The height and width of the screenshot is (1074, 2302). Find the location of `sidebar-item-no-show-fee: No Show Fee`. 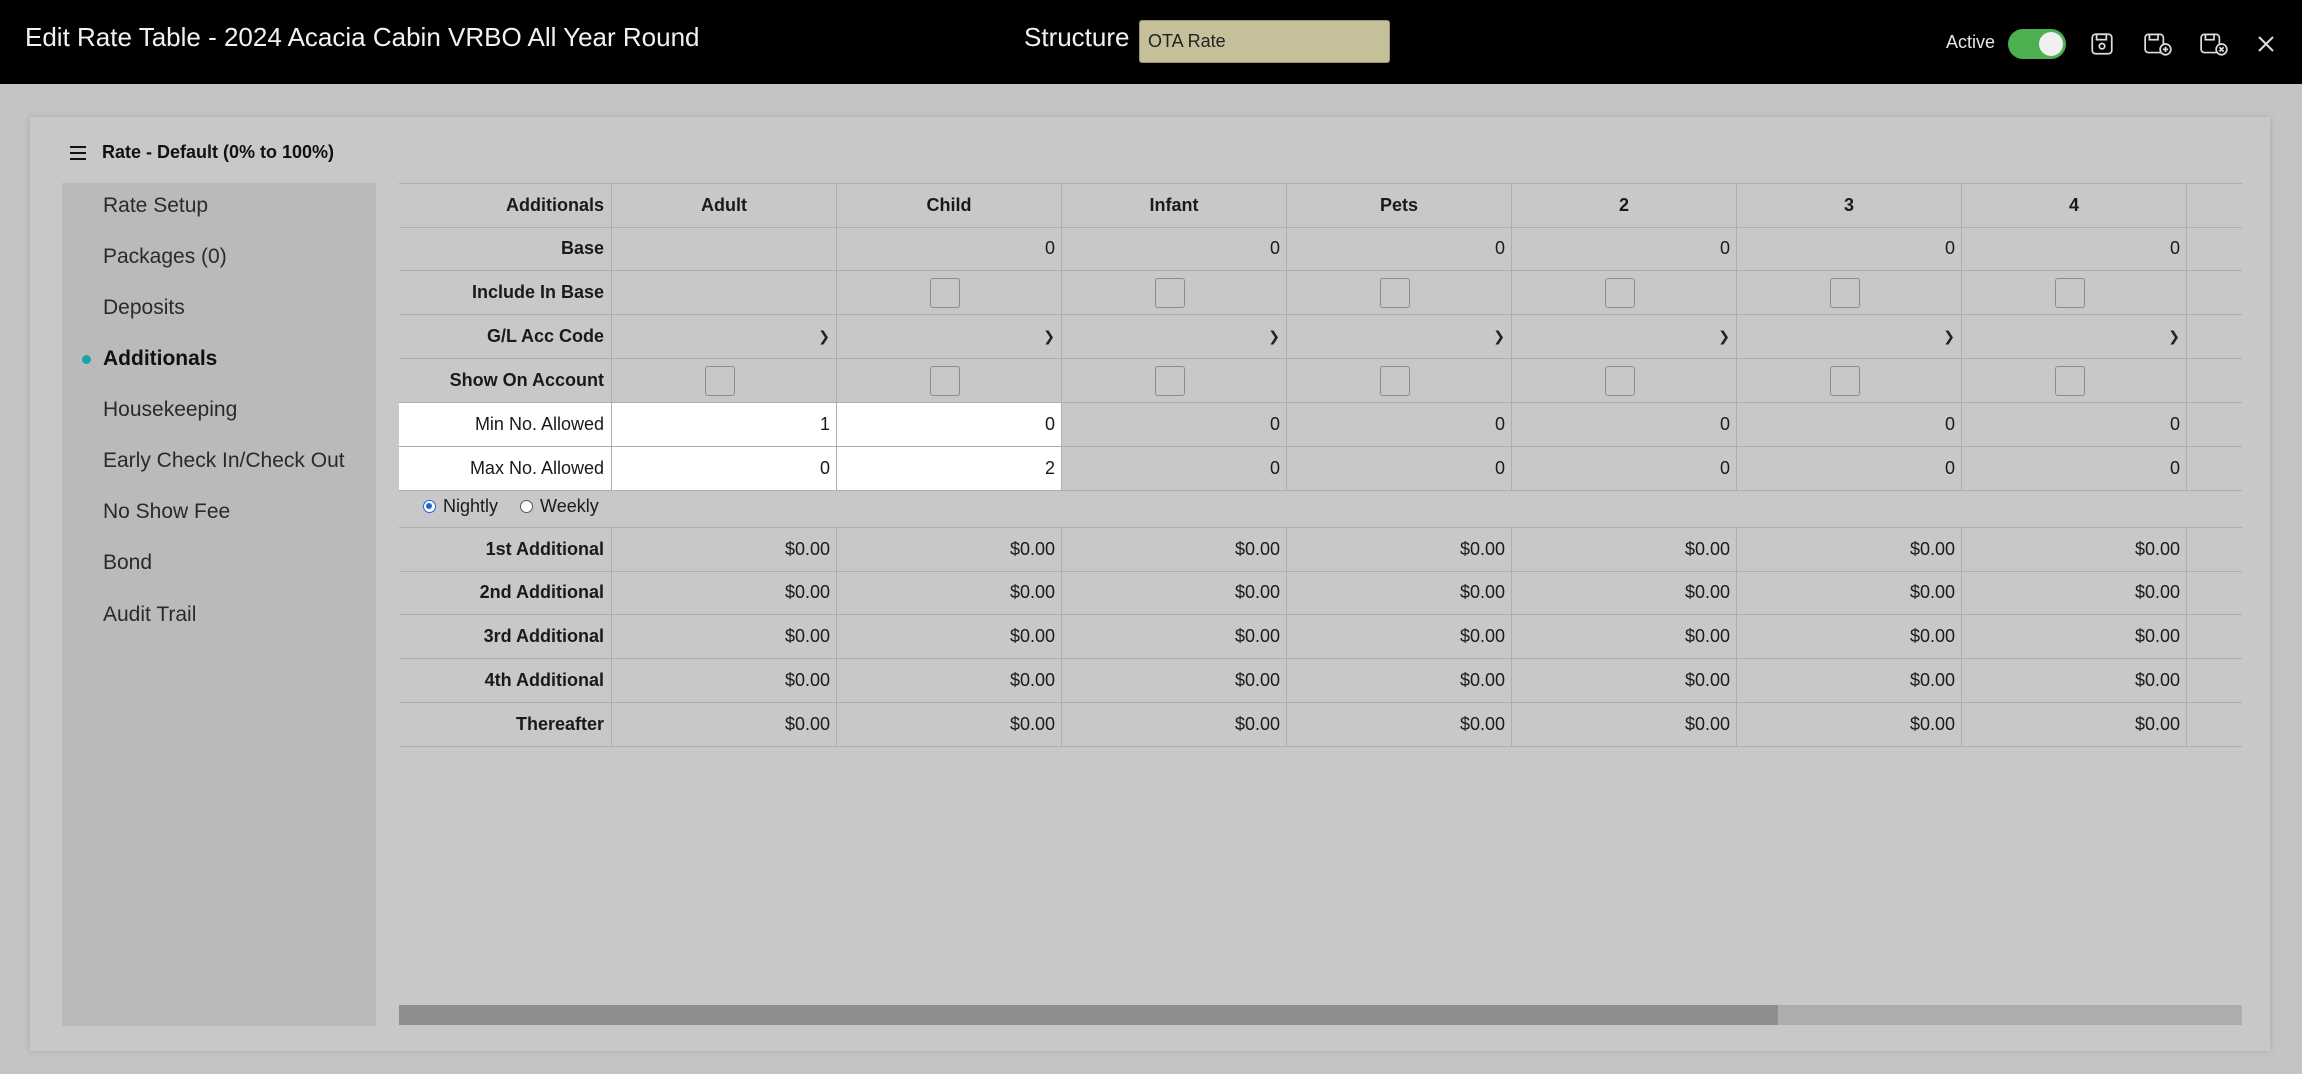

sidebar-item-no-show-fee: No Show Fee is located at coordinates (166, 512).